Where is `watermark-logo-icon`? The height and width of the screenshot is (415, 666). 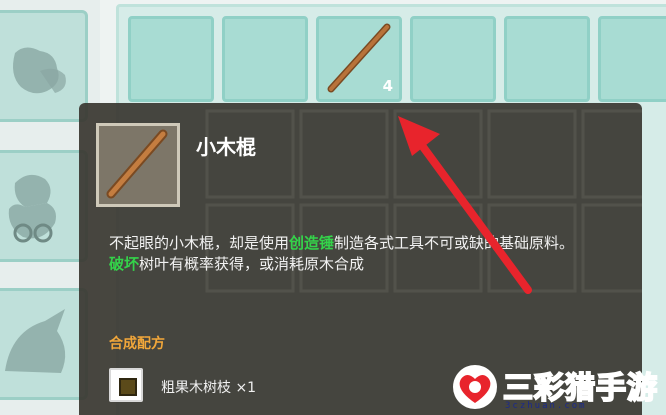
watermark-logo-icon is located at coordinates (475, 387).